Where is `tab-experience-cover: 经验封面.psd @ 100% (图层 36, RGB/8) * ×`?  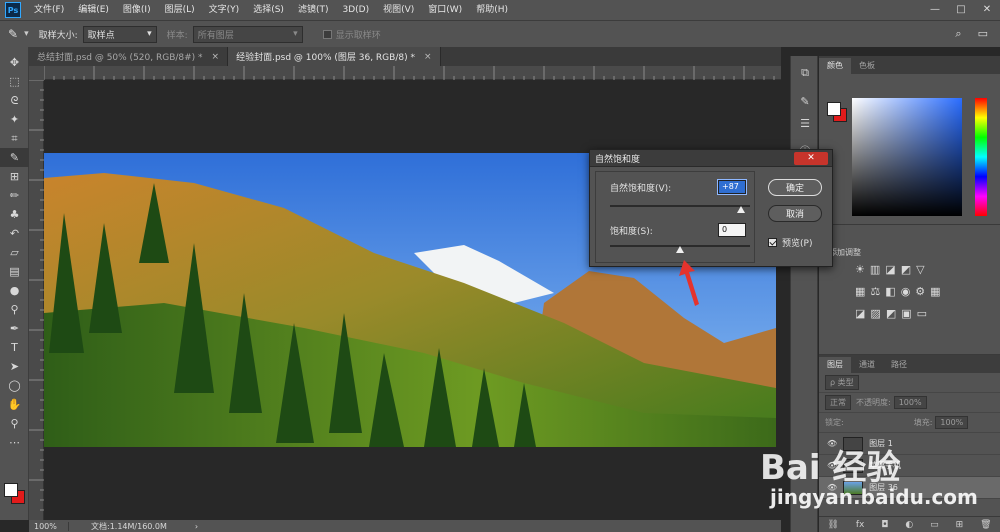
tab-experience-cover: 经验封面.psd @ 100% (图层 36, RGB/8) * × is located at coordinates (334, 56).